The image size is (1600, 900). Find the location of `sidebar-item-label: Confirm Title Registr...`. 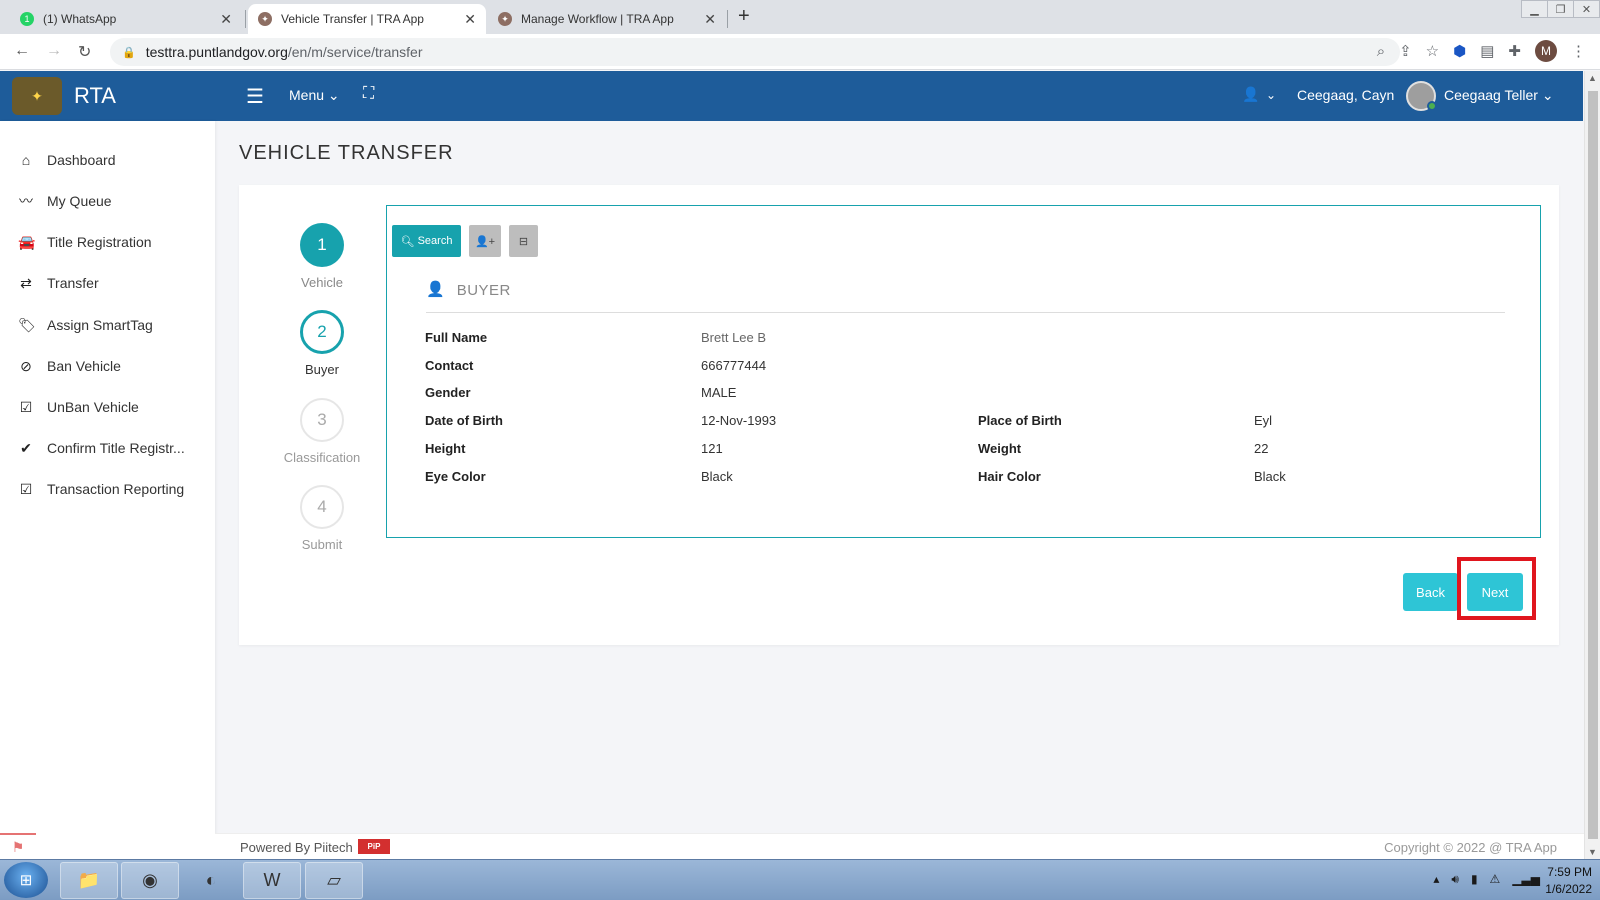

sidebar-item-label: Confirm Title Registr... is located at coordinates (116, 448).